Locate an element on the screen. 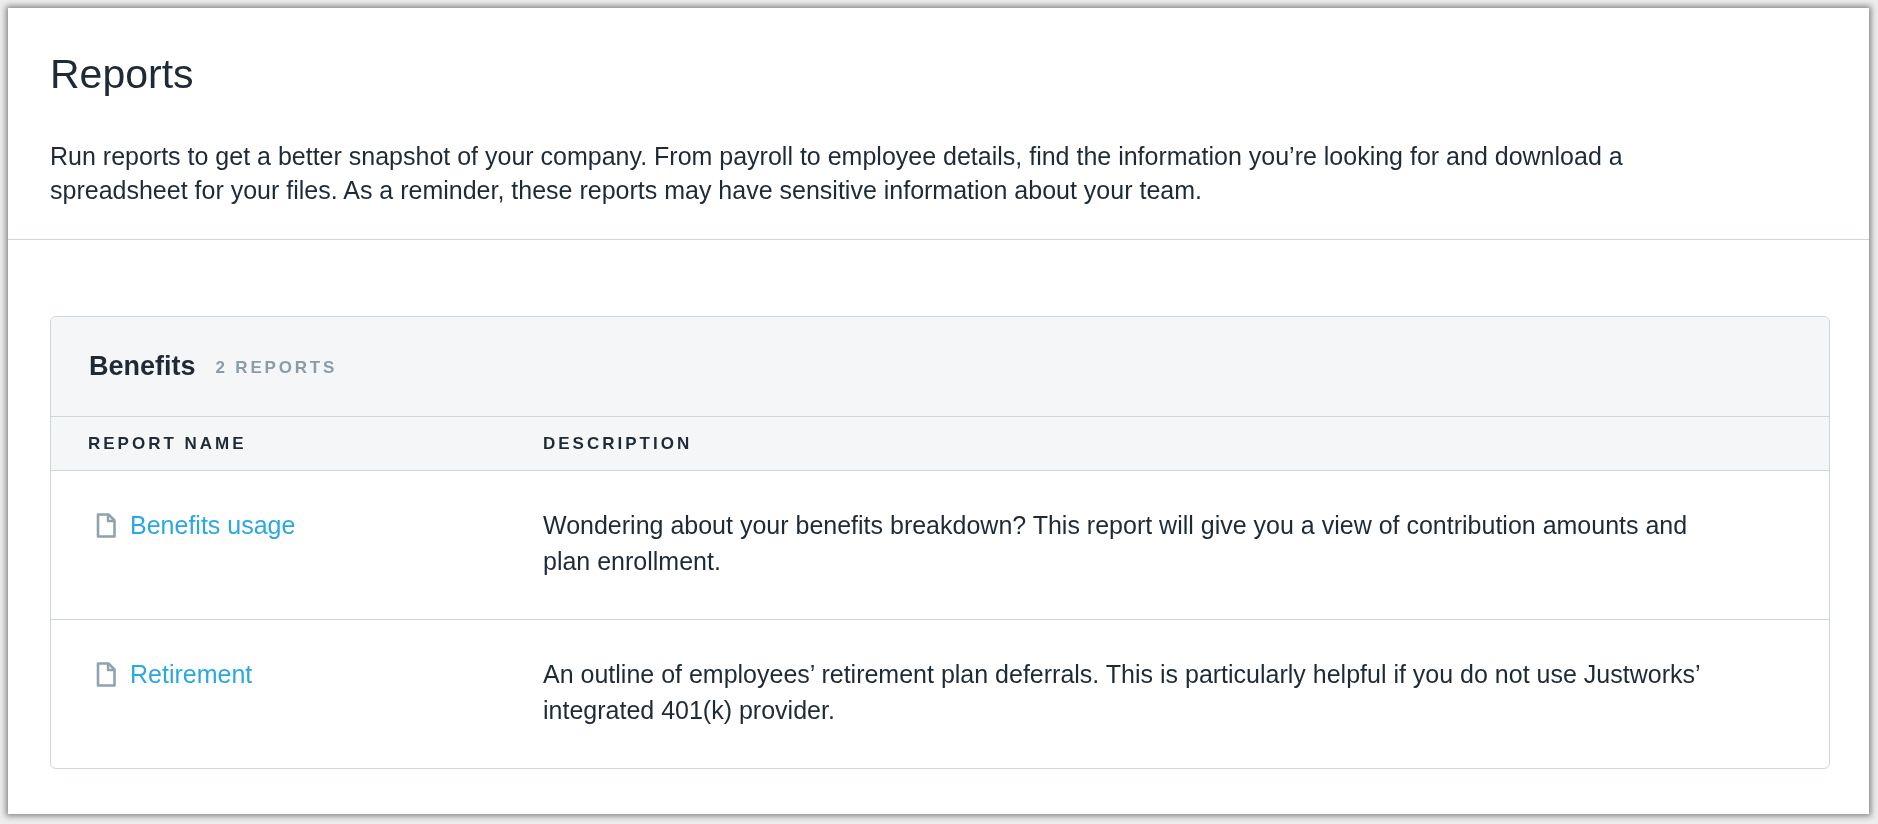 This screenshot has height=824, width=1878. page-title: Reports is located at coordinates (122, 74).